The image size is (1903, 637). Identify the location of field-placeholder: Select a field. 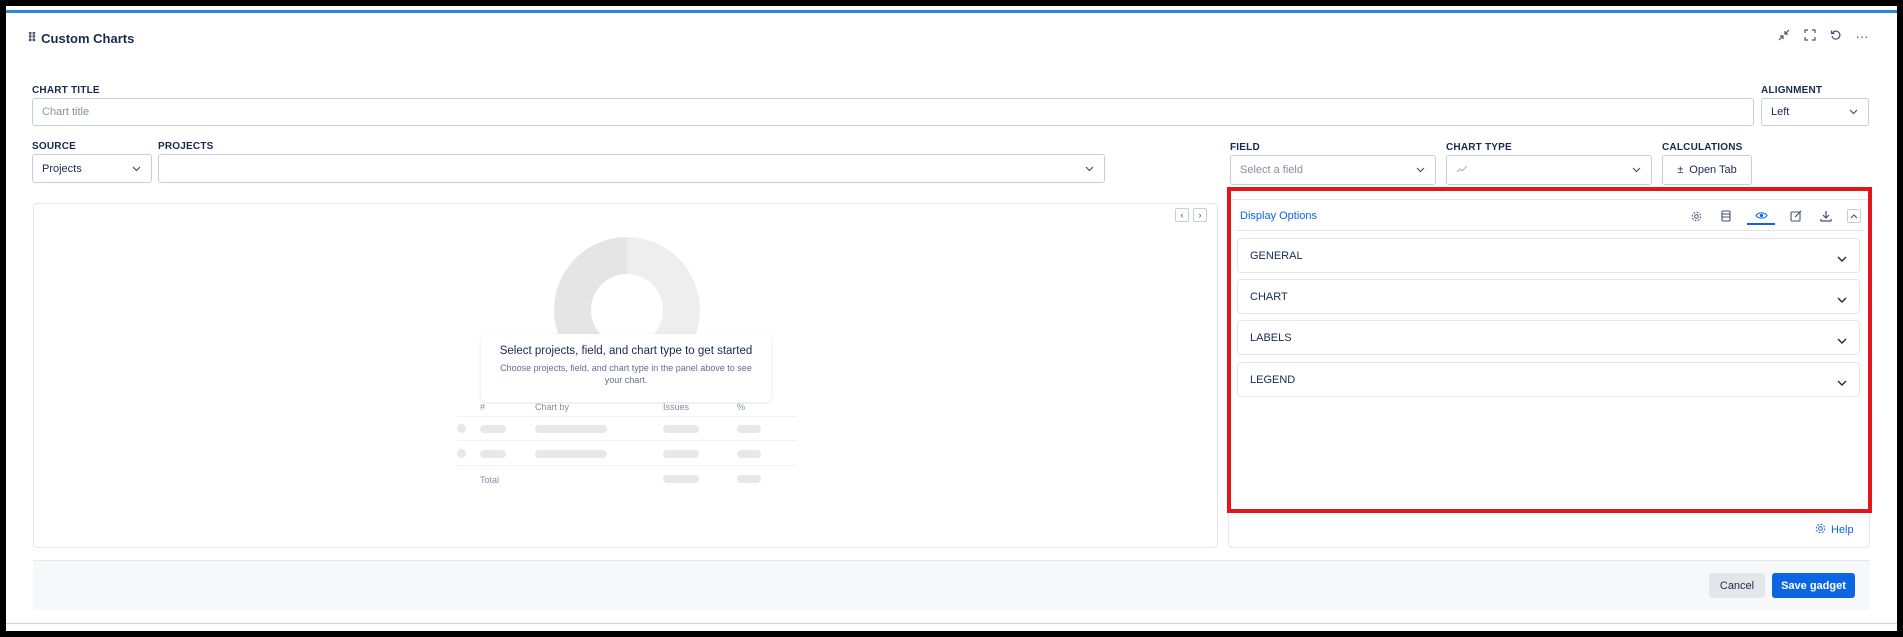
(1271, 170).